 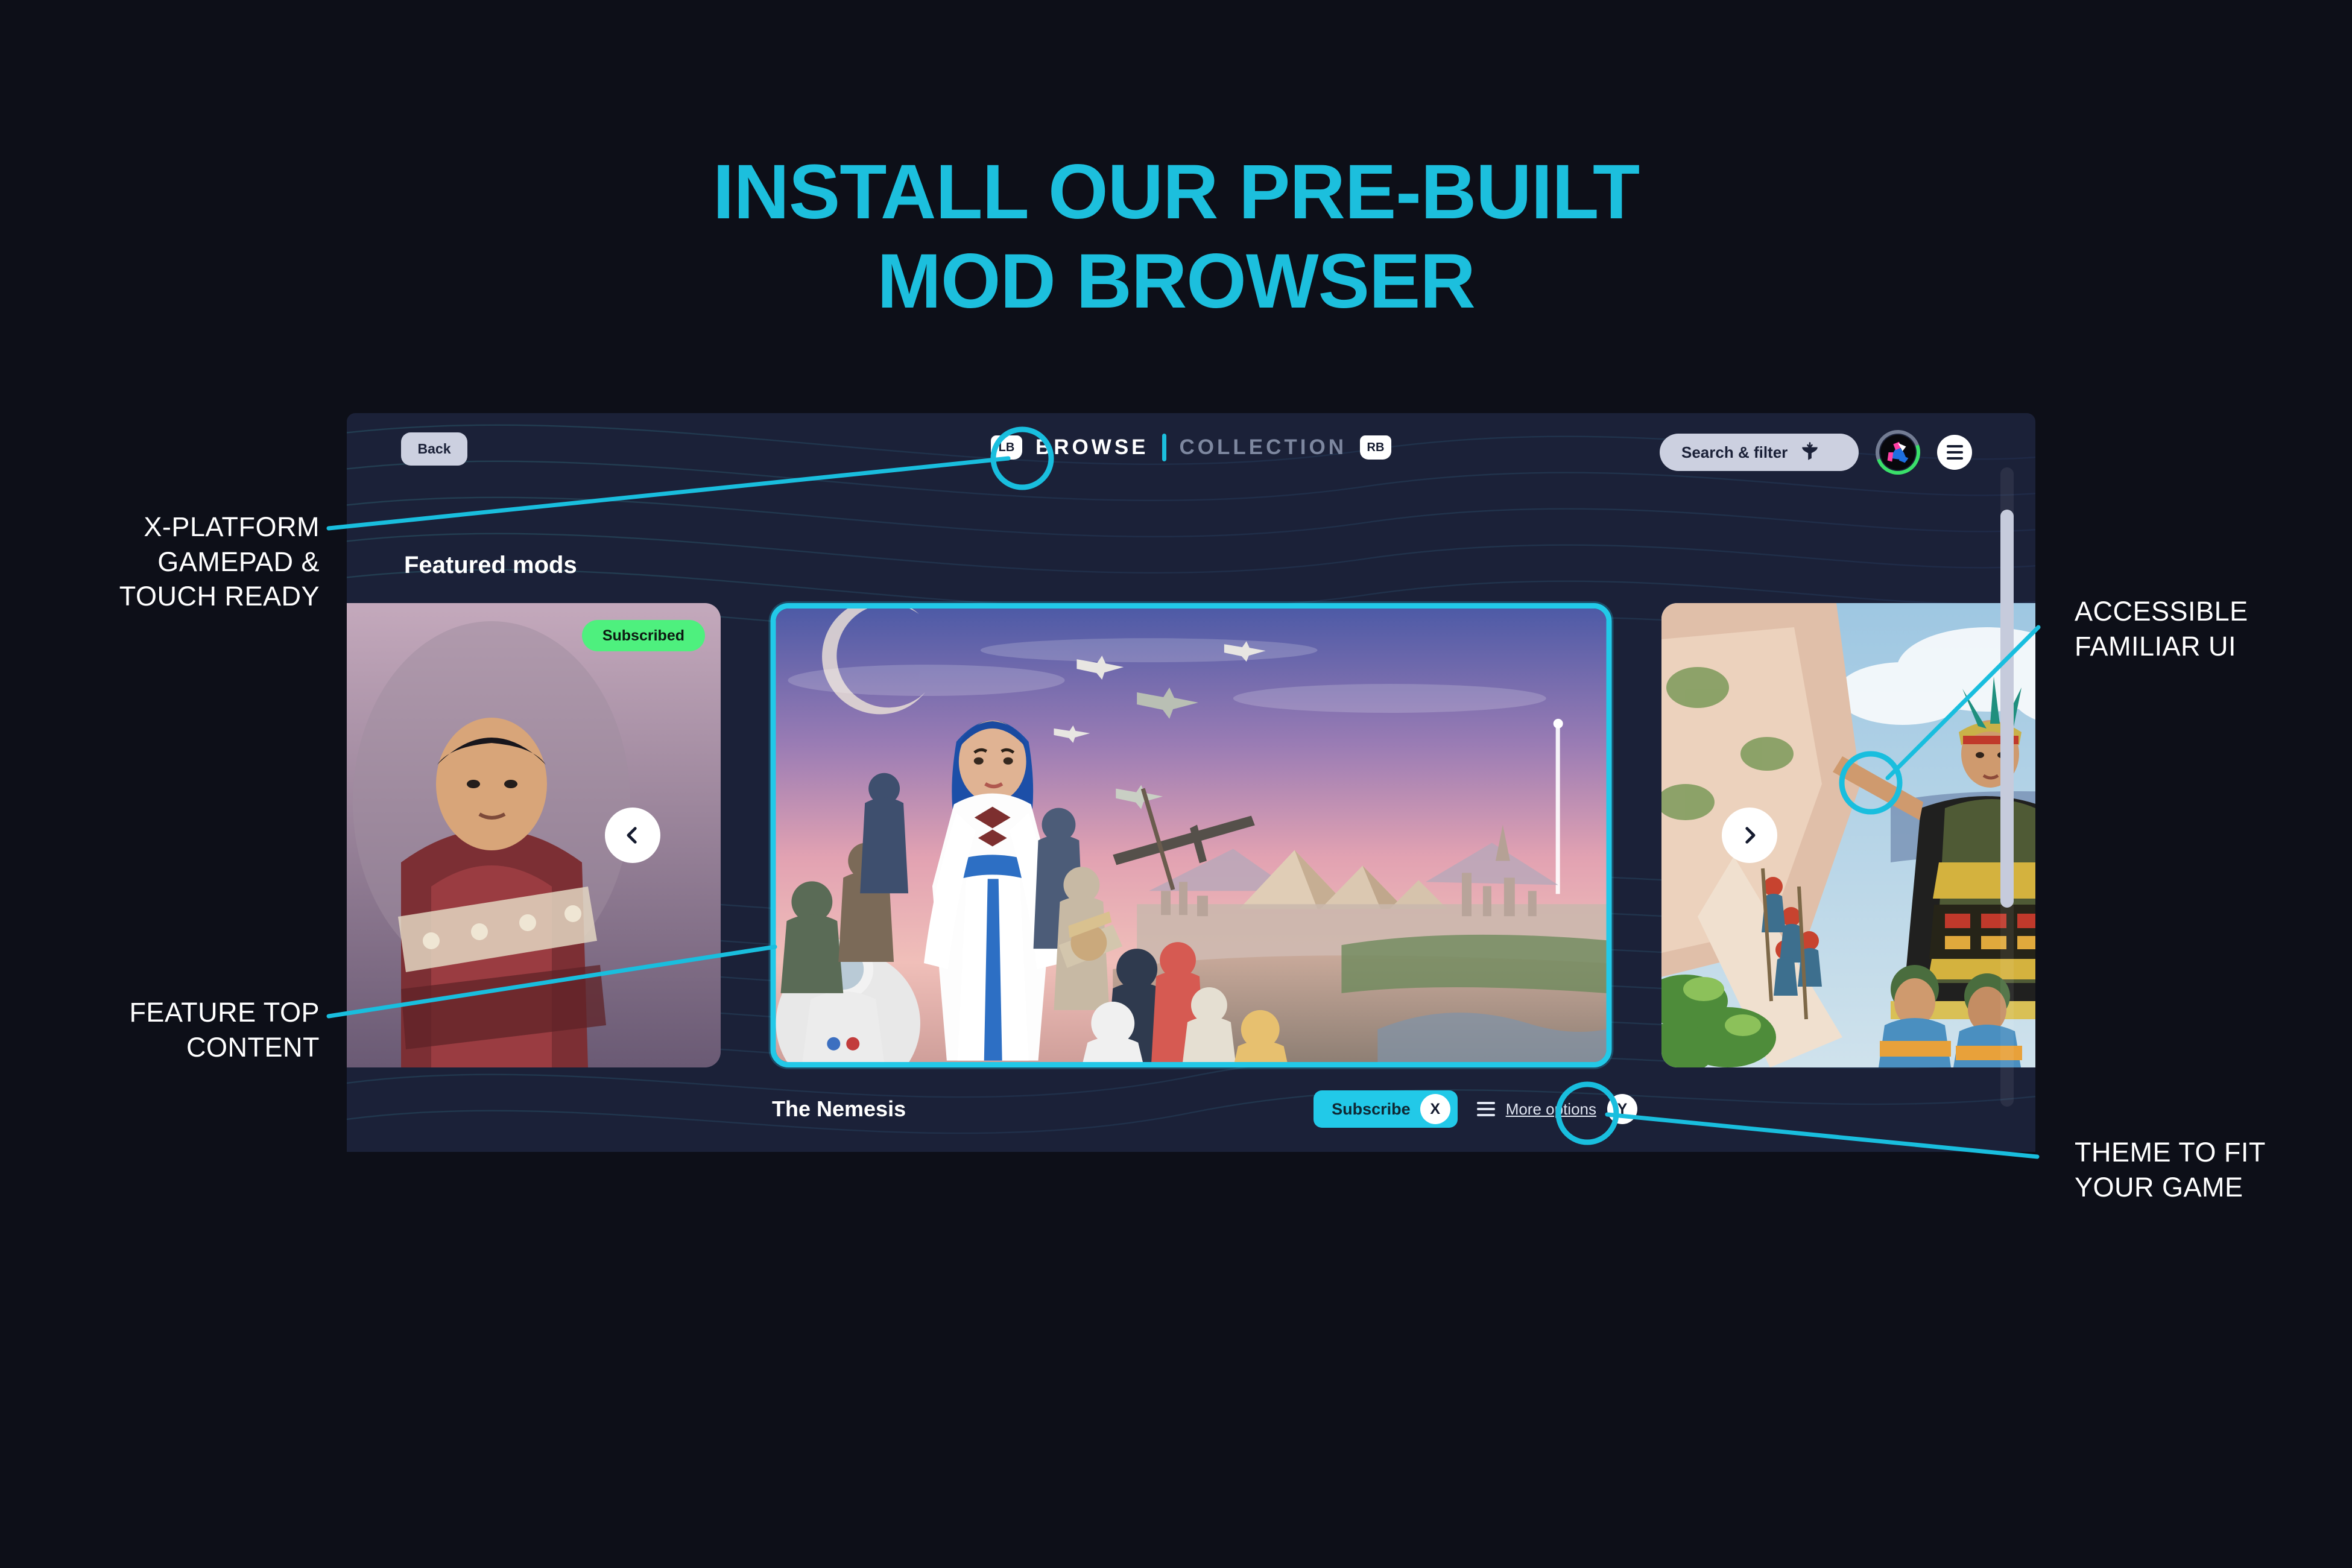 What do you see at coordinates (839, 1108) in the screenshot?
I see `featured-mod-title: The Nemesis` at bounding box center [839, 1108].